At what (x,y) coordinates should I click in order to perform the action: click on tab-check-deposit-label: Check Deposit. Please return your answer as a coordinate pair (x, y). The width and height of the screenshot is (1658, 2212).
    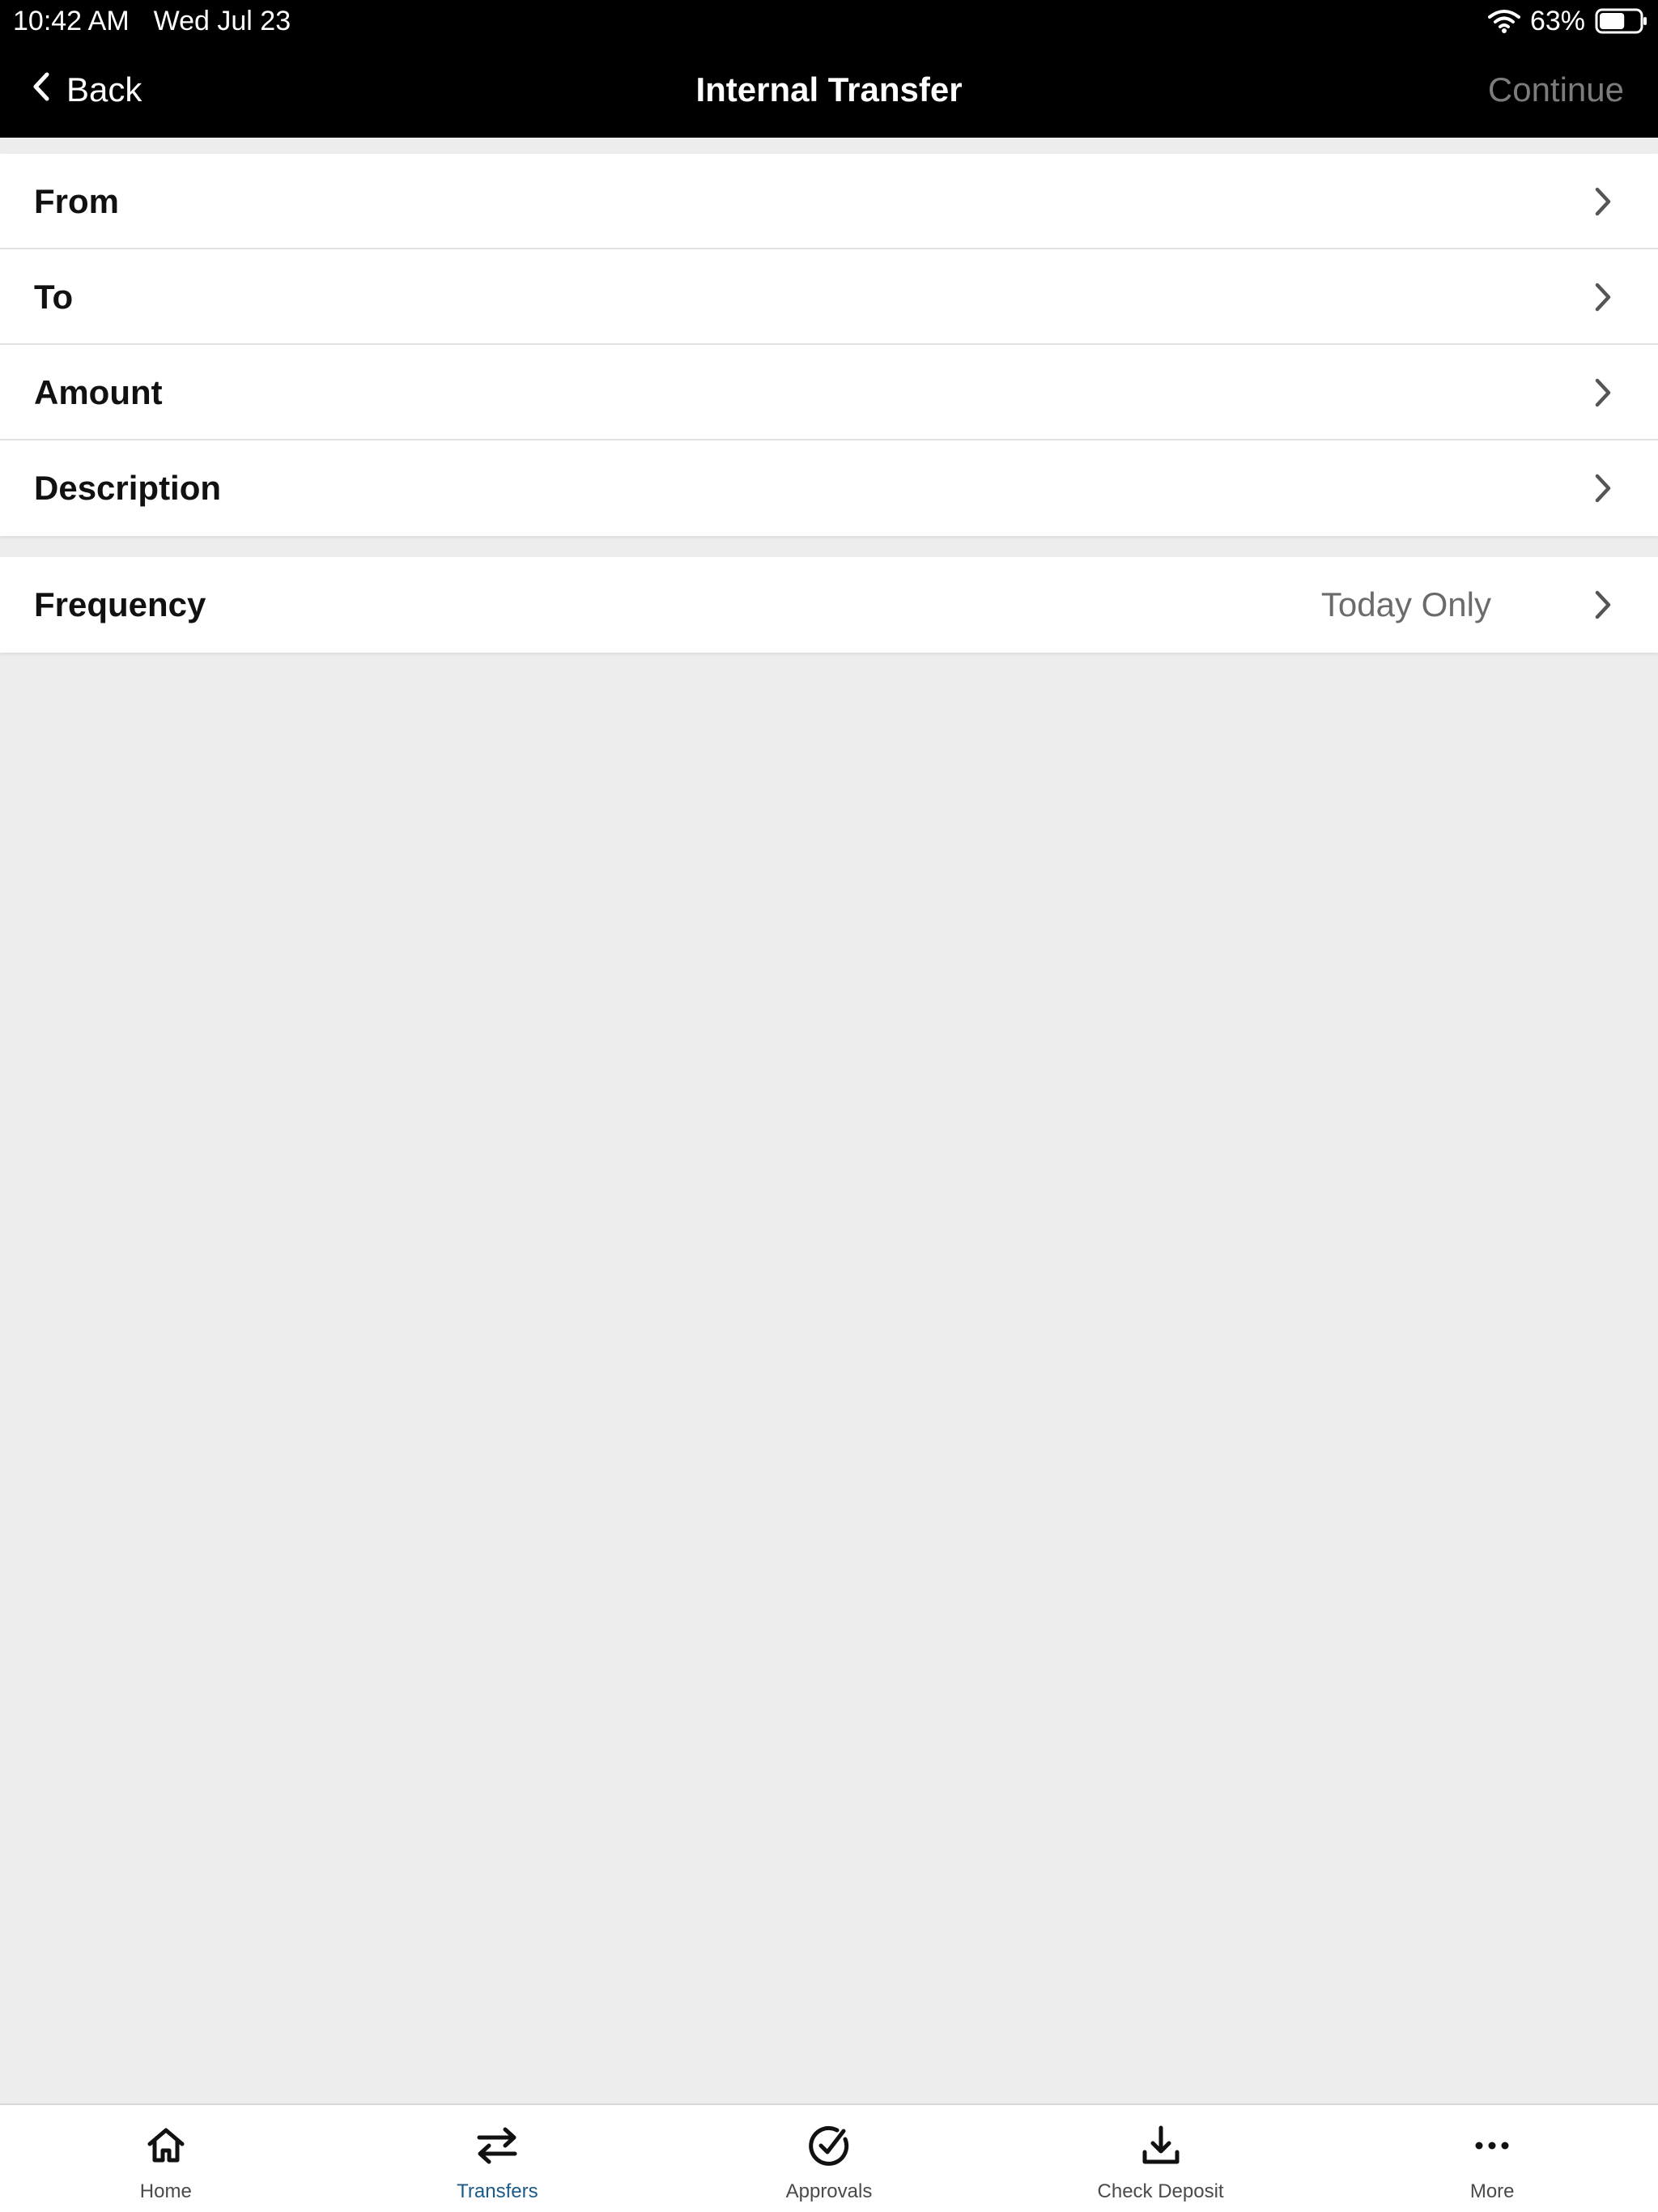
    Looking at the image, I should click on (1160, 2191).